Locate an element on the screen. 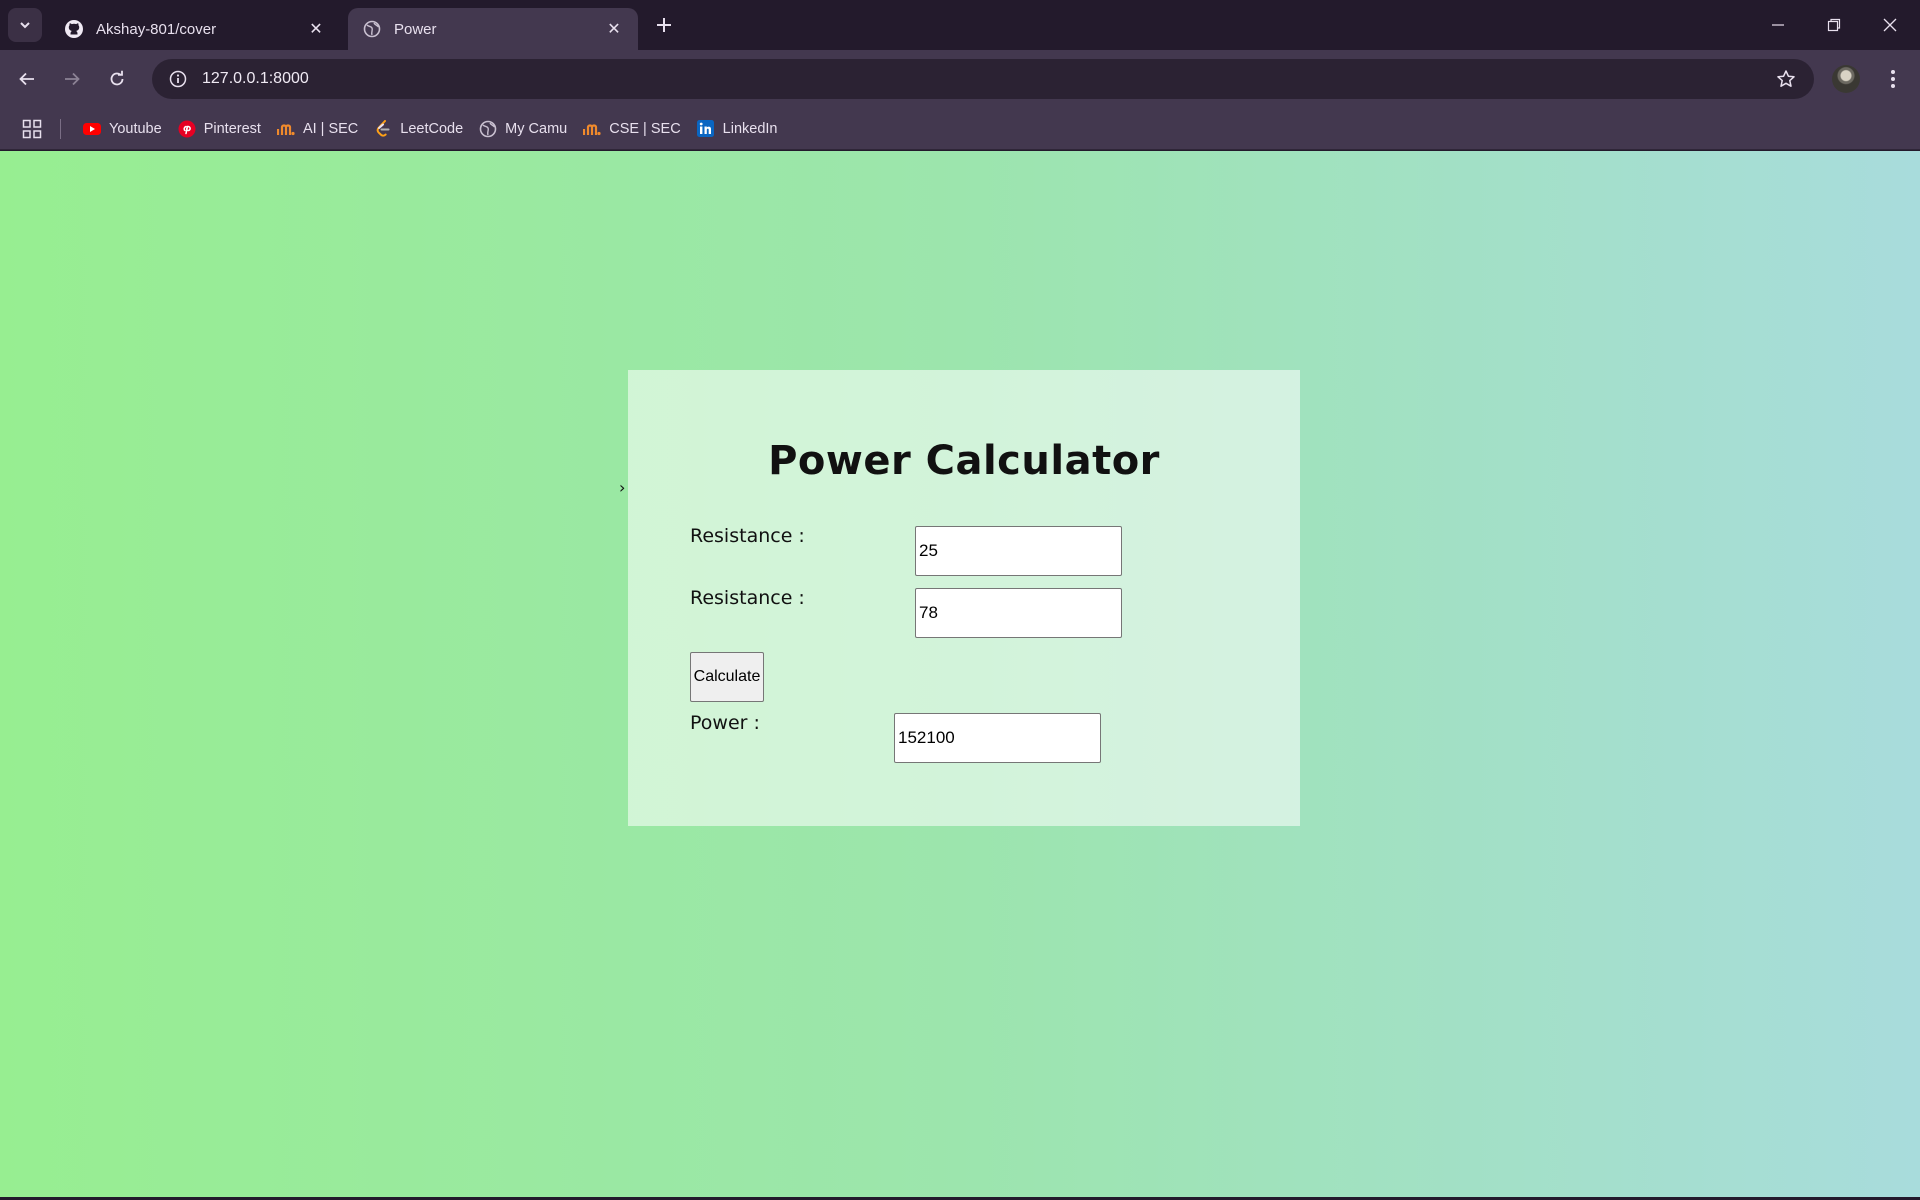 Image resolution: width=1920 pixels, height=1200 pixels. plus-icon is located at coordinates (664, 25).